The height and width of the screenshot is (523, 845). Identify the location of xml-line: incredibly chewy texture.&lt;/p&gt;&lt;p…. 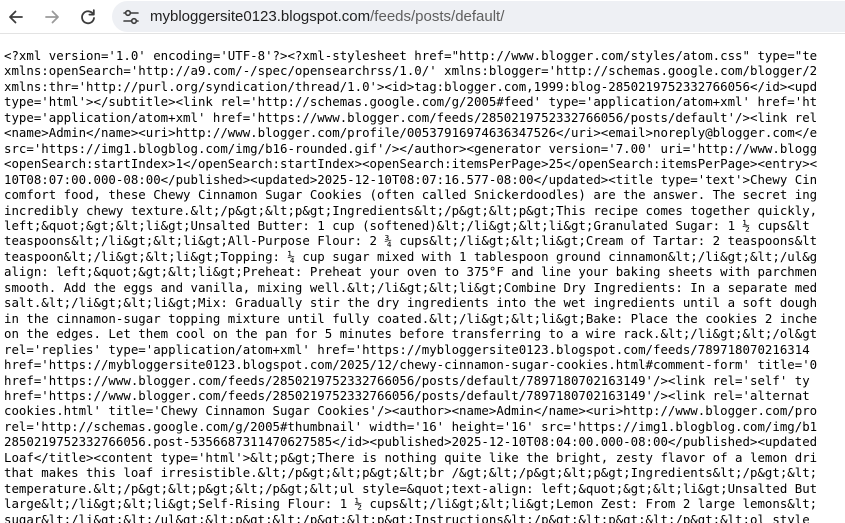
(411, 210).